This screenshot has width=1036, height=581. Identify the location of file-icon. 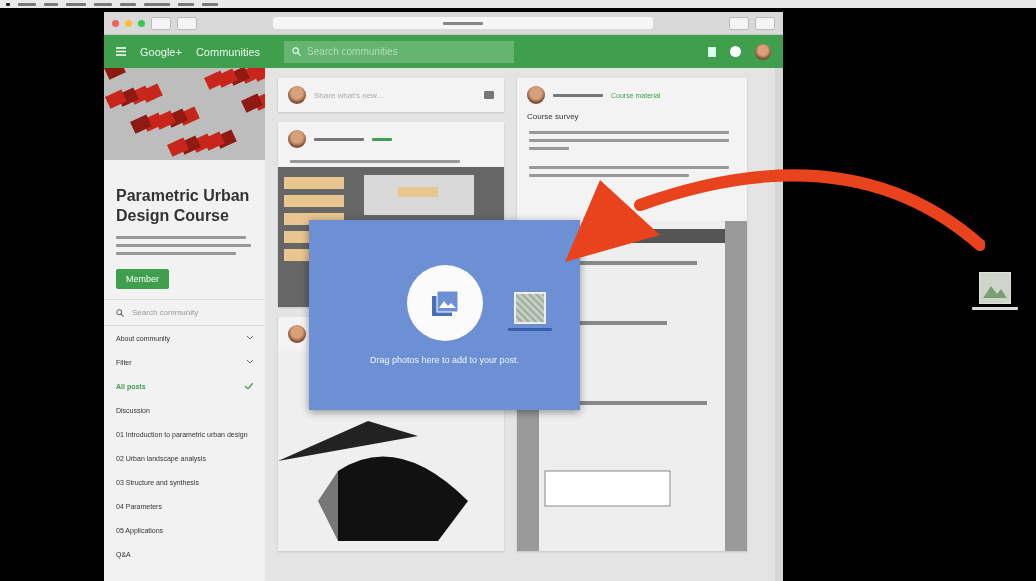
(995, 288).